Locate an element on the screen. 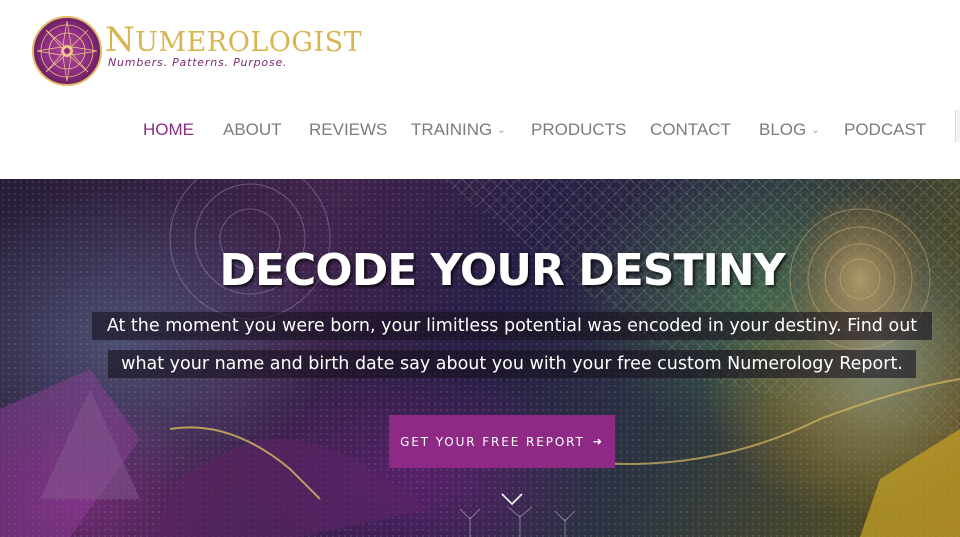  chevron-down-icon is located at coordinates (512, 499).